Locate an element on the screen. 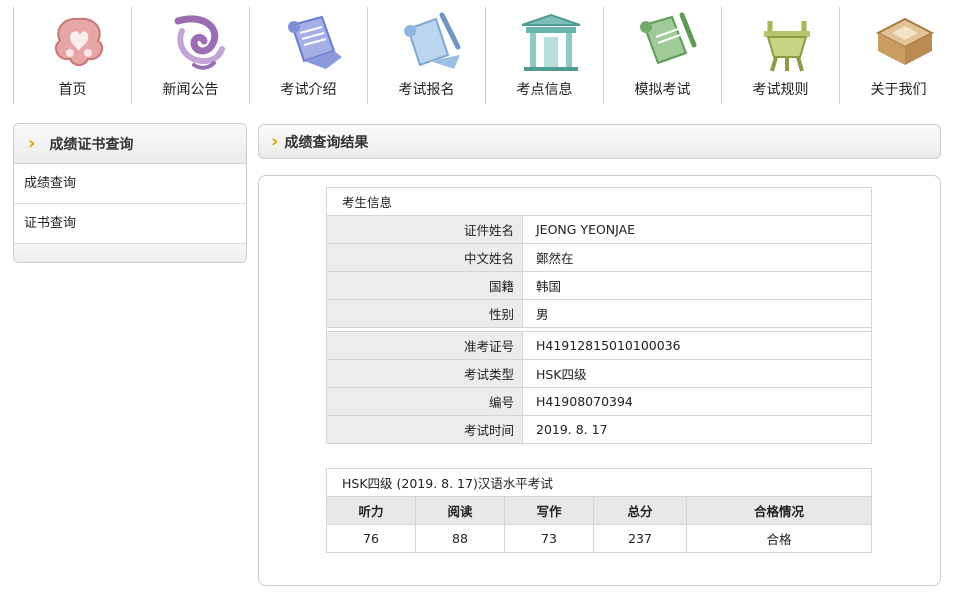 This screenshot has width=960, height=593. sidebar: › 成绩证书查询 成绩查询 证书查询 is located at coordinates (130, 193).